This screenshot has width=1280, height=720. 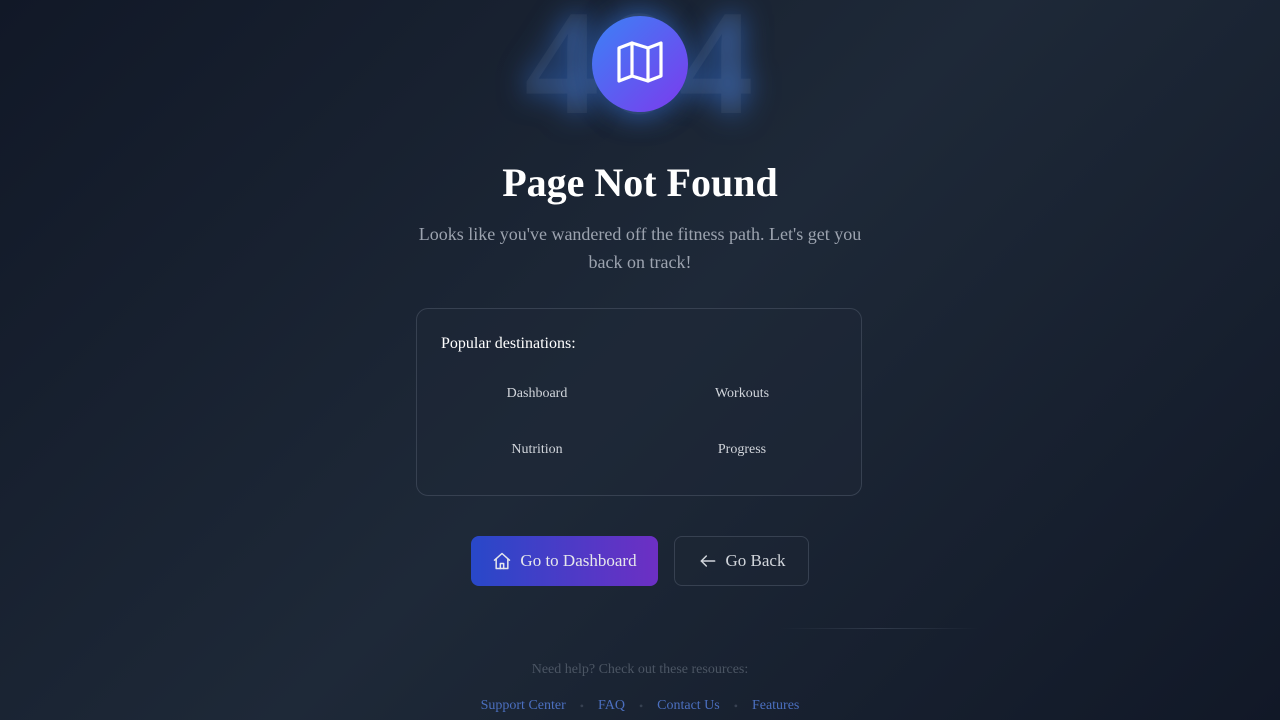 I want to click on page-title: Page Not Found, so click(x=640, y=182).